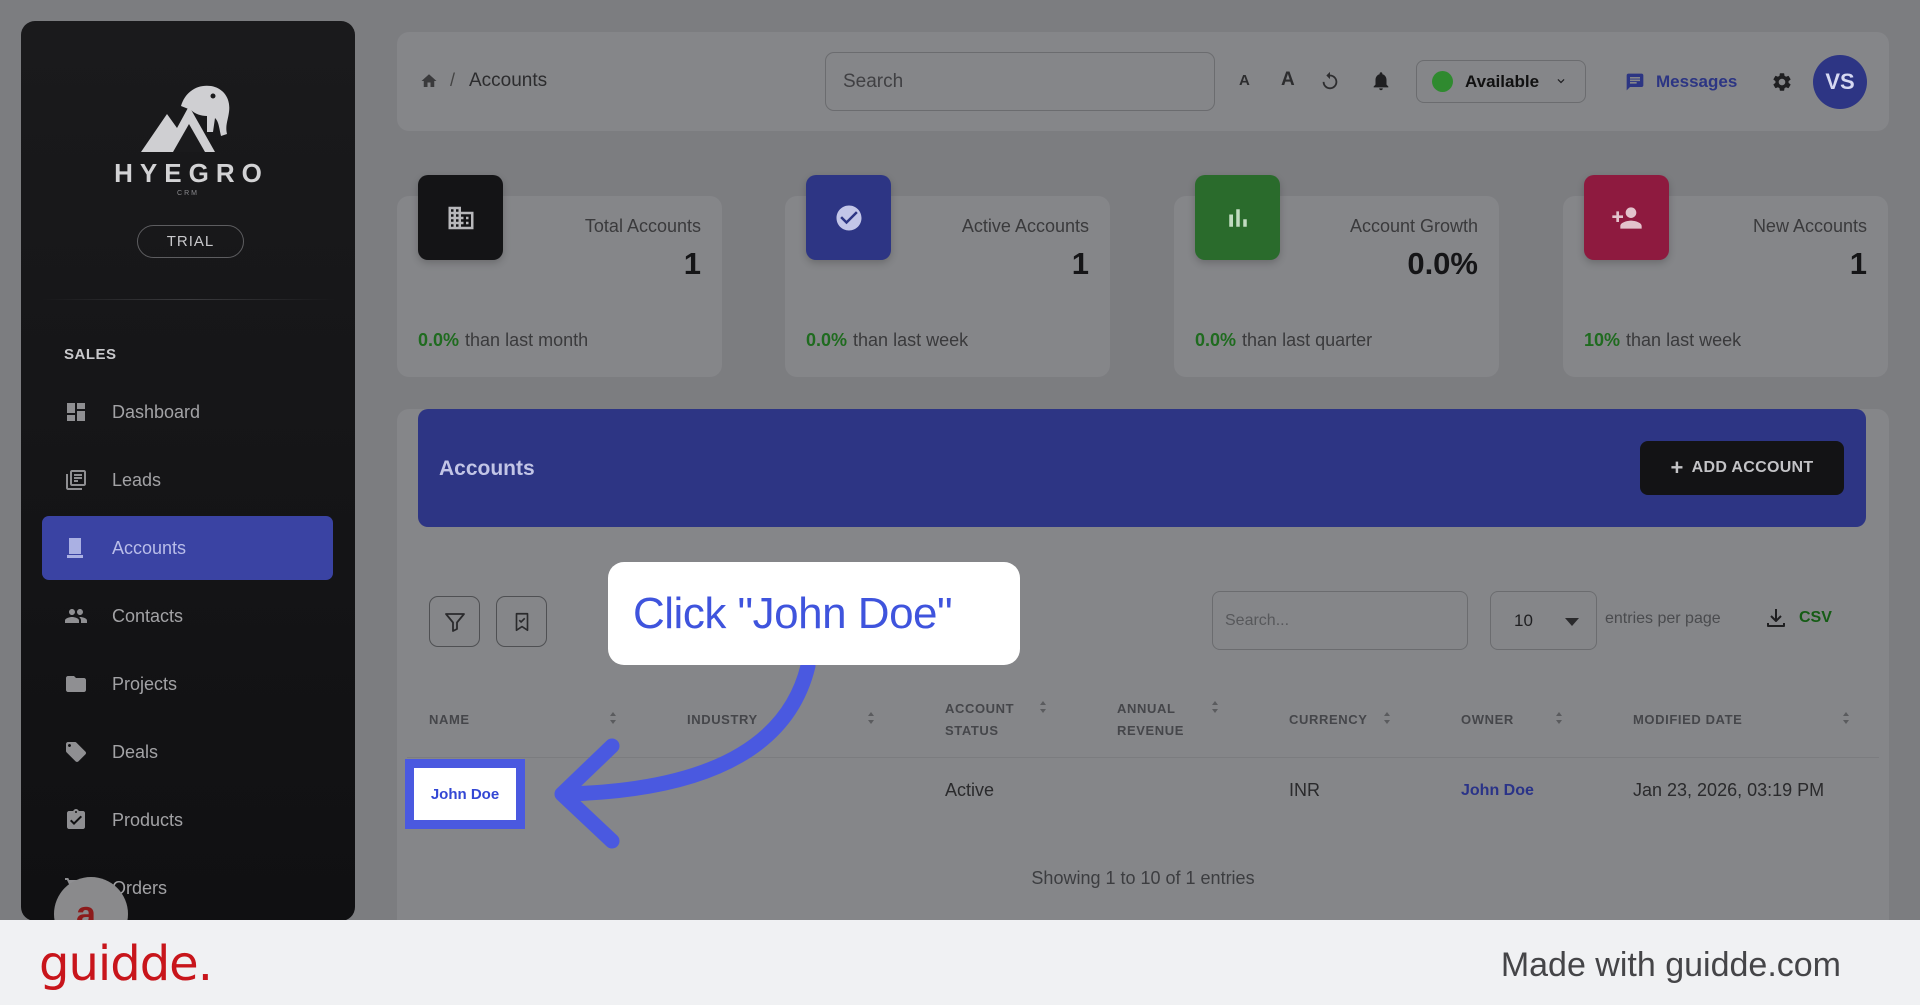 The width and height of the screenshot is (1920, 1005). Describe the element at coordinates (1146, 708) in the screenshot. I see `header-line: ANNUAL` at that location.